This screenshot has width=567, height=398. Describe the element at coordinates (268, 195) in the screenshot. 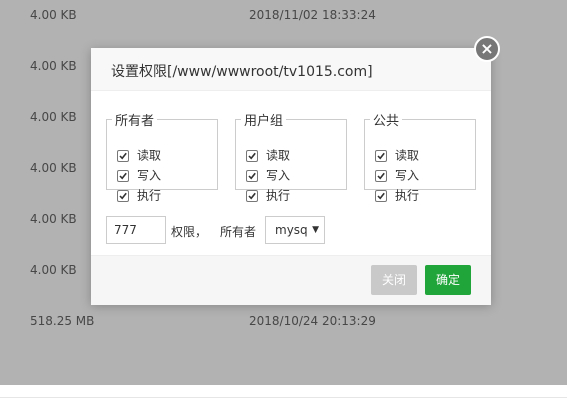

I see `group-execute-option: 执行` at that location.